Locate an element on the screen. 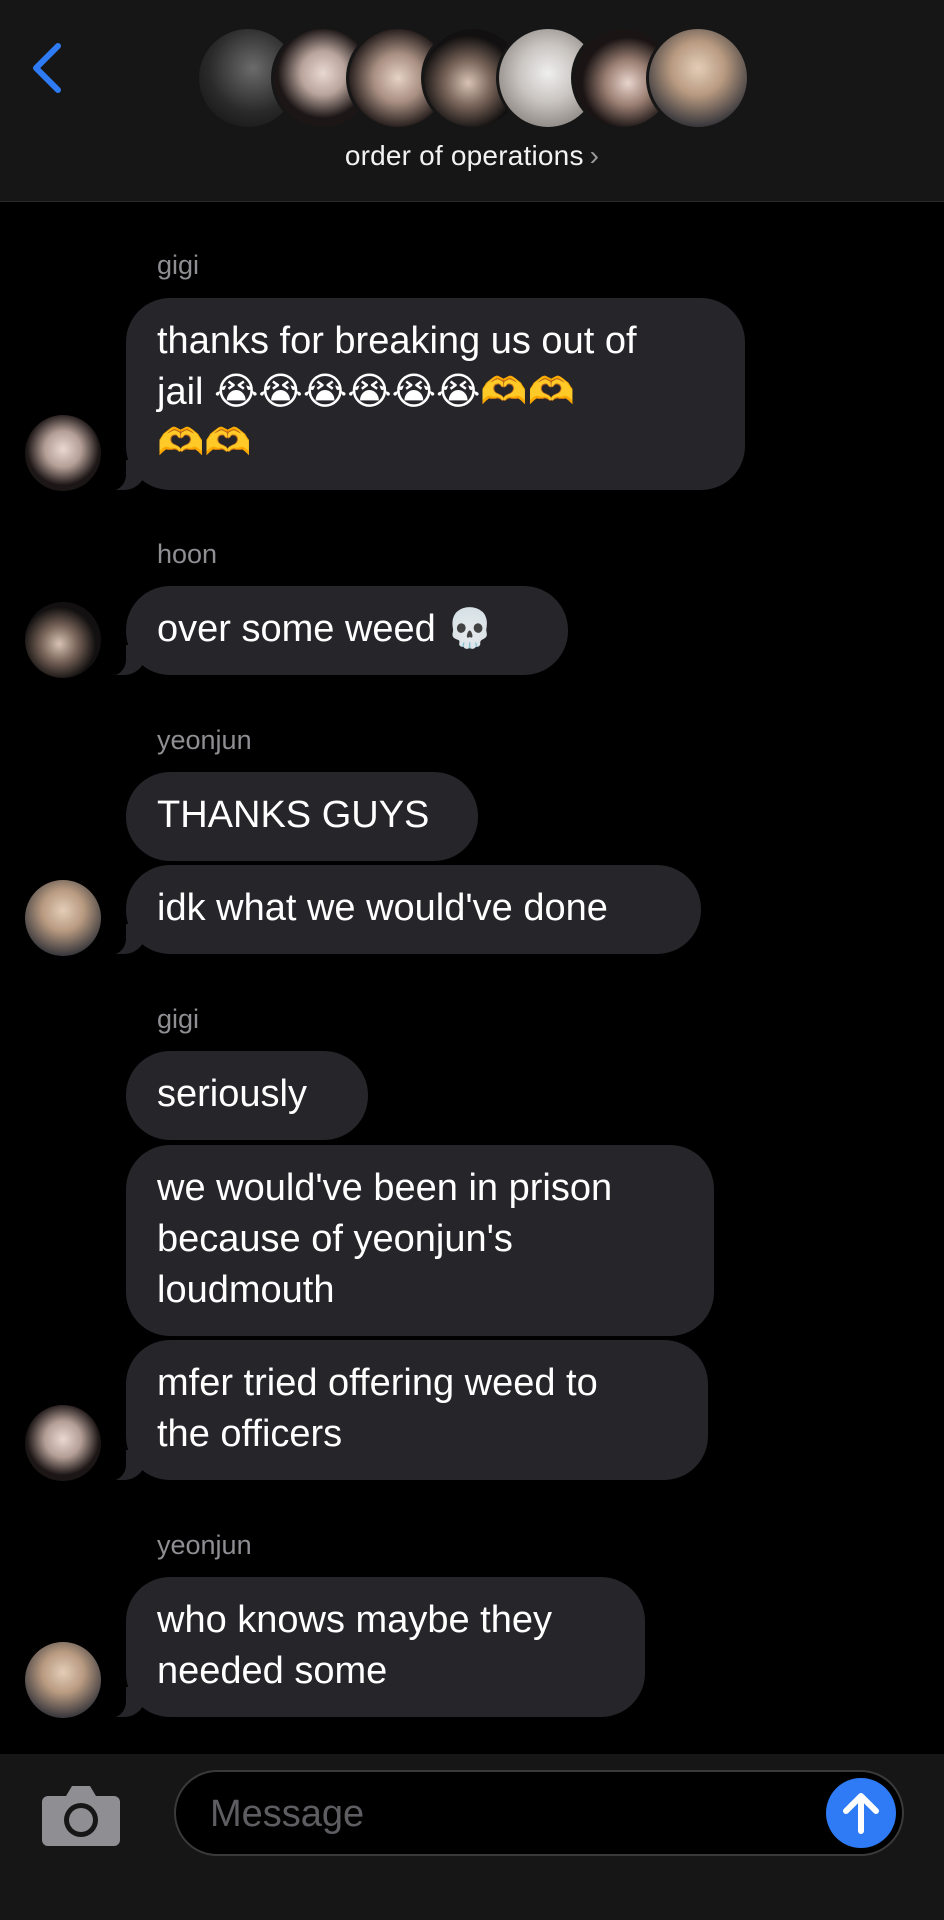 Image resolution: width=944 pixels, height=1920 pixels. message-bubble: over some weed 💀 is located at coordinates (333, 631).